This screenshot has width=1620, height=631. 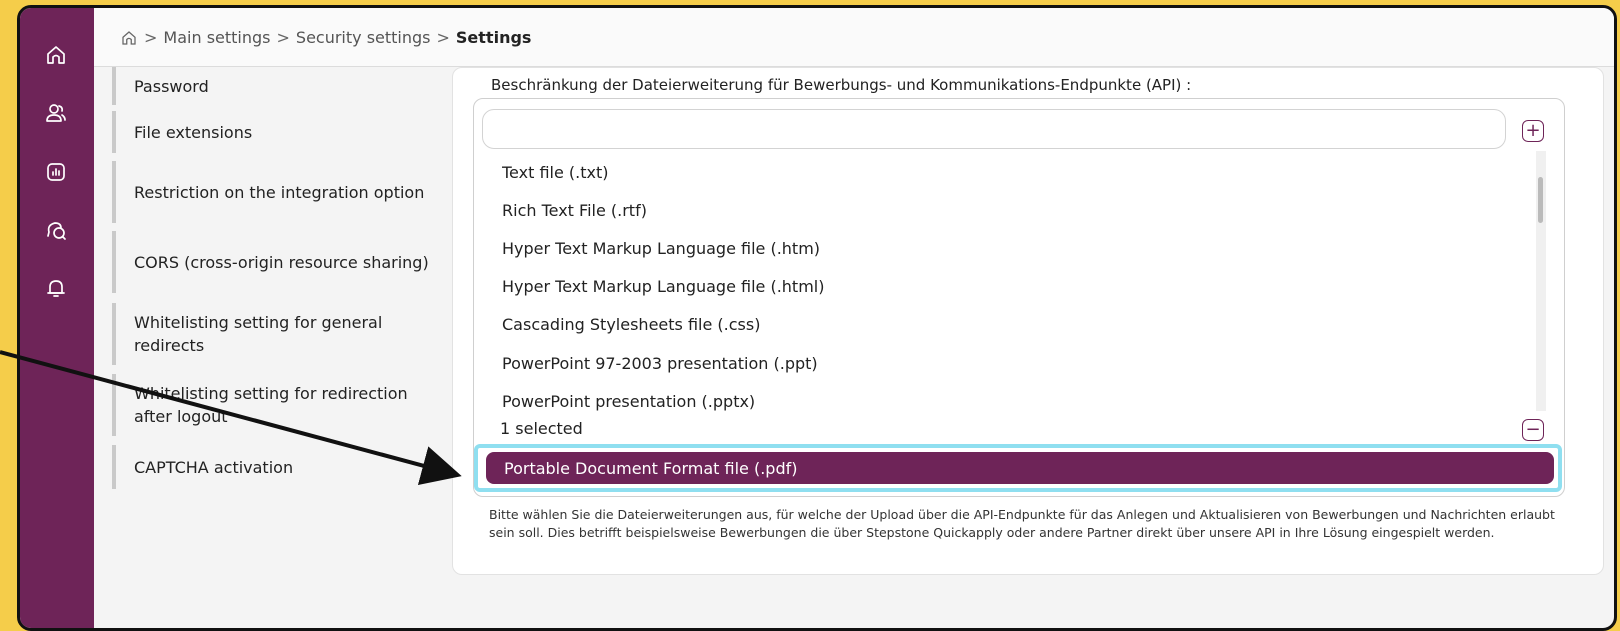 I want to click on home-icon, so click(x=56, y=55).